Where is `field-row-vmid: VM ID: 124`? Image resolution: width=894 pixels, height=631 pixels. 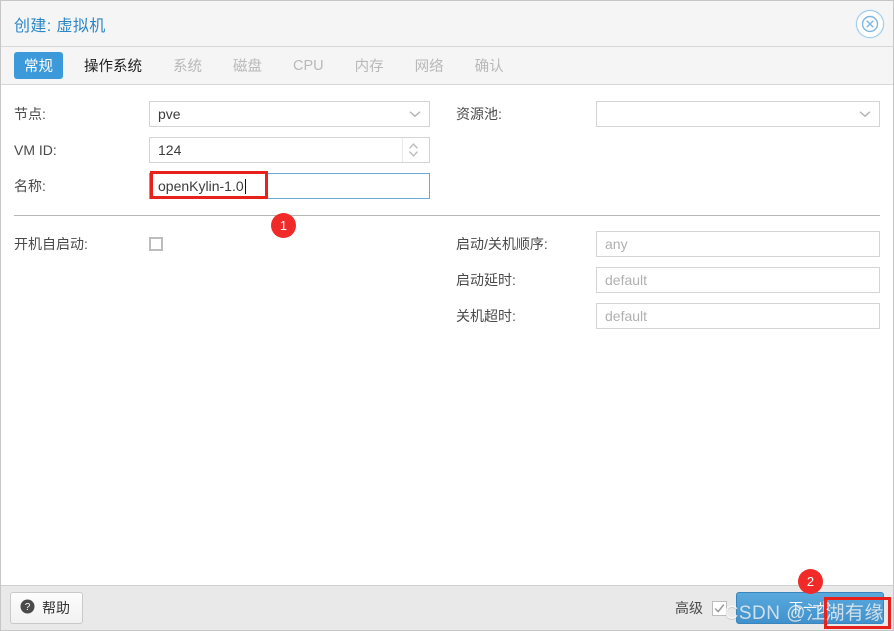
field-row-vmid: VM ID: 124 is located at coordinates (222, 150).